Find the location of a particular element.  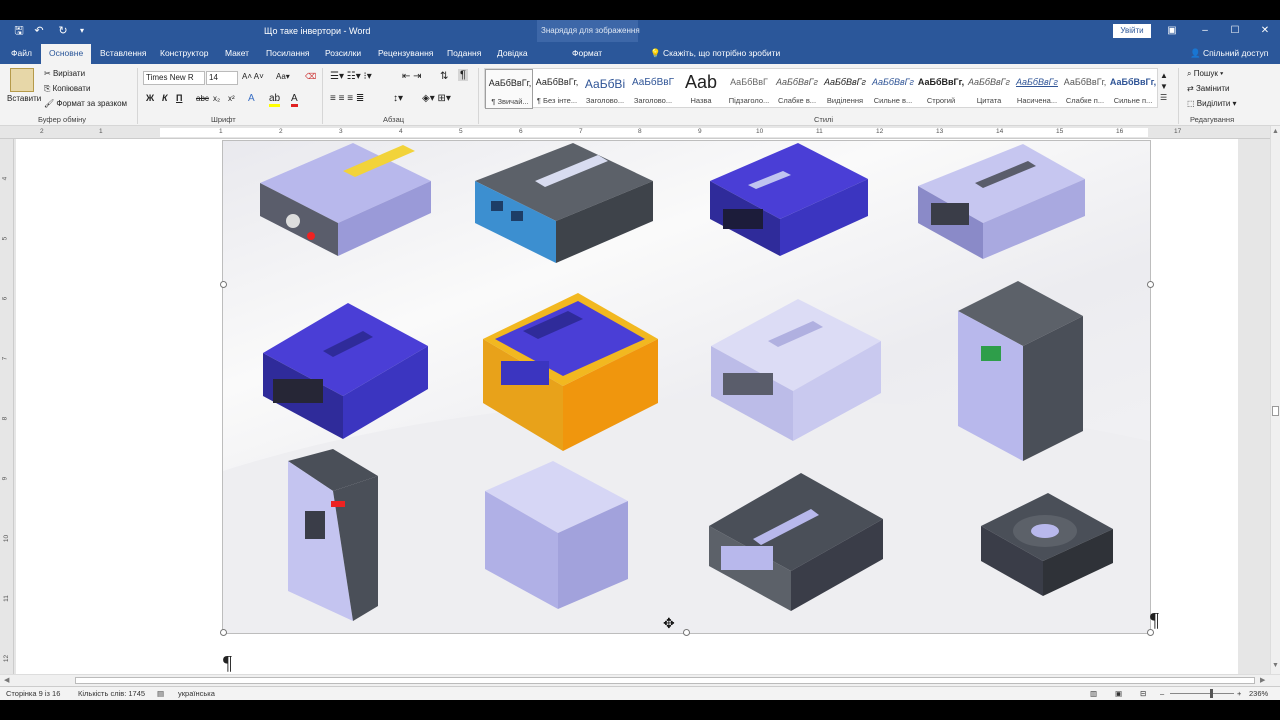

font-size-select: 14 is located at coordinates (222, 78).